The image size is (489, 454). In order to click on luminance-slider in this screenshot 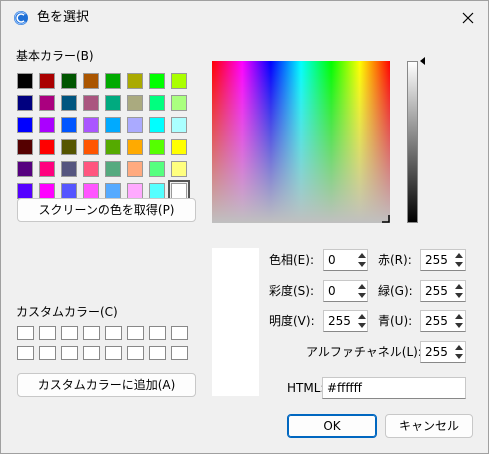, I will do `click(412, 142)`.